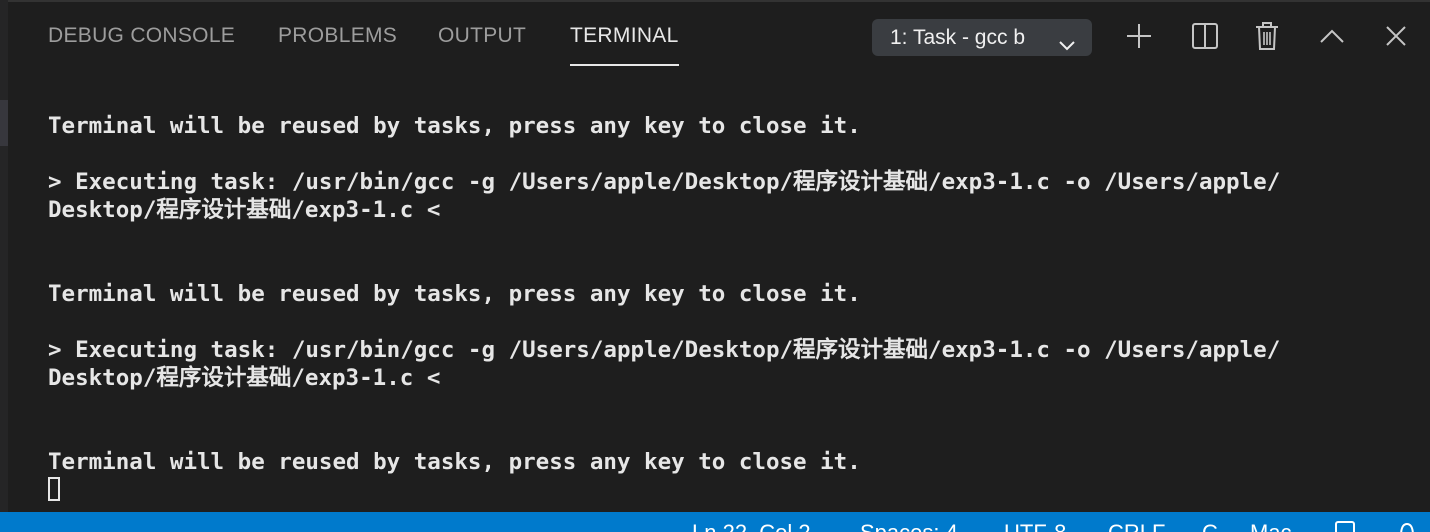 Image resolution: width=1430 pixels, height=532 pixels. Describe the element at coordinates (1267, 36) in the screenshot. I see `trash-icon` at that location.